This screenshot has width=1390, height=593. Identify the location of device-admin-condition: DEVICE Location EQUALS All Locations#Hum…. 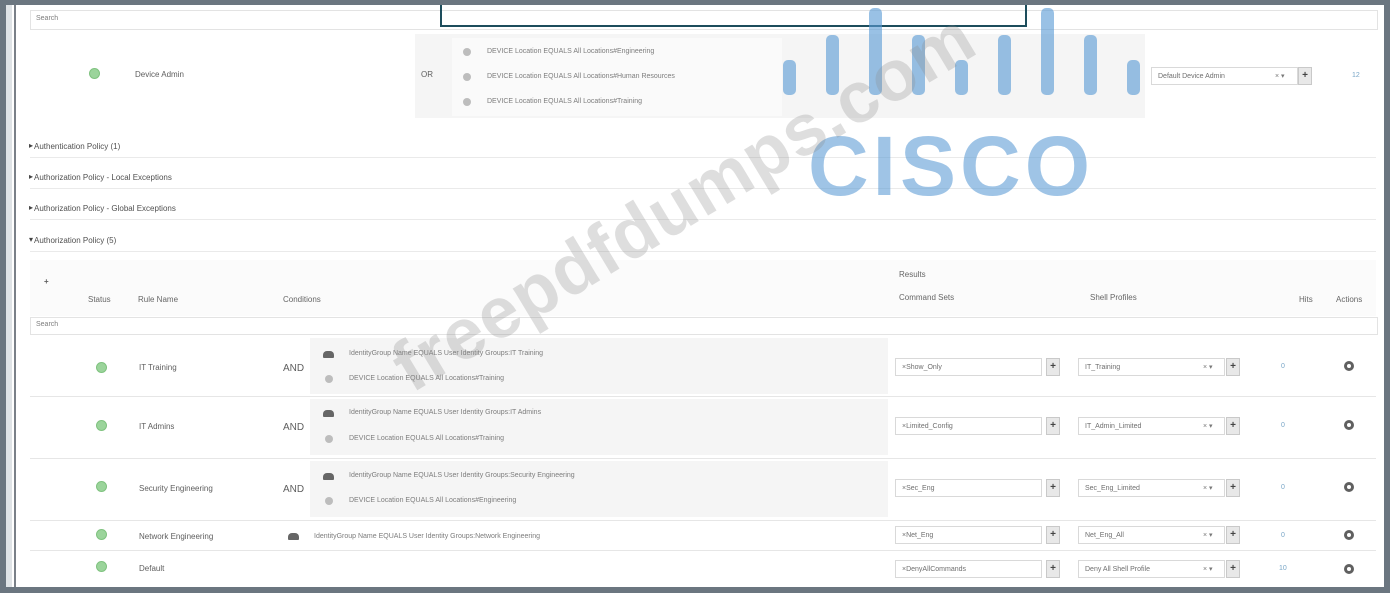
(581, 76).